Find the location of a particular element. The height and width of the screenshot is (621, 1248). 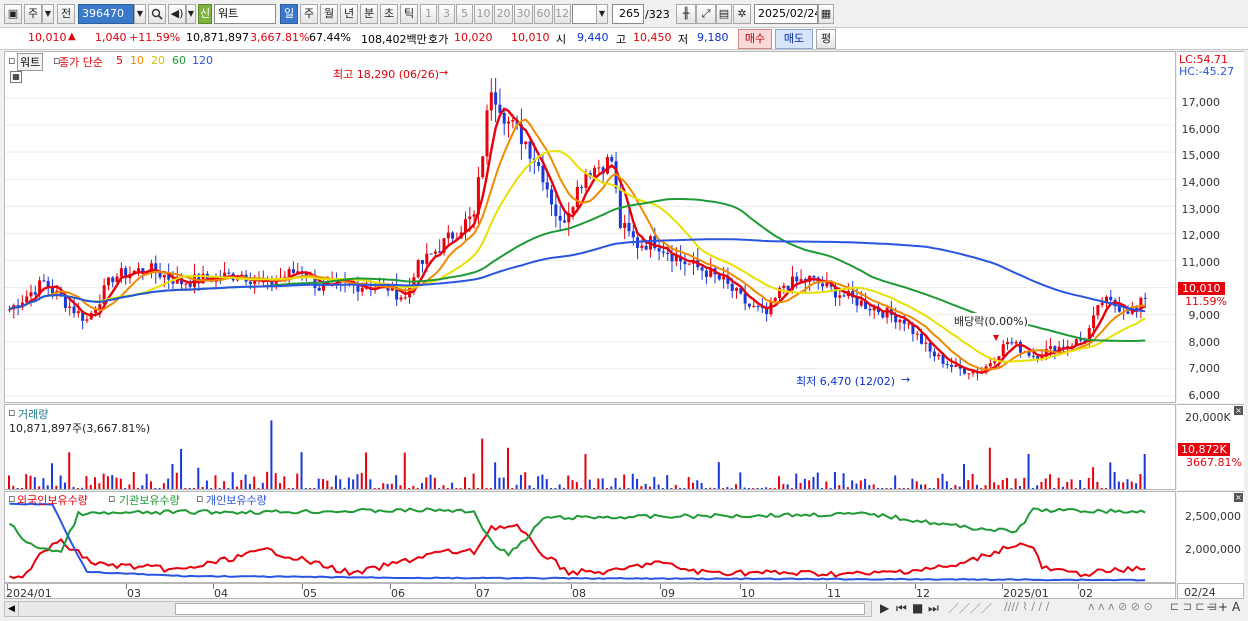

horizontal-scrollbar: ◀ is located at coordinates (438, 609).